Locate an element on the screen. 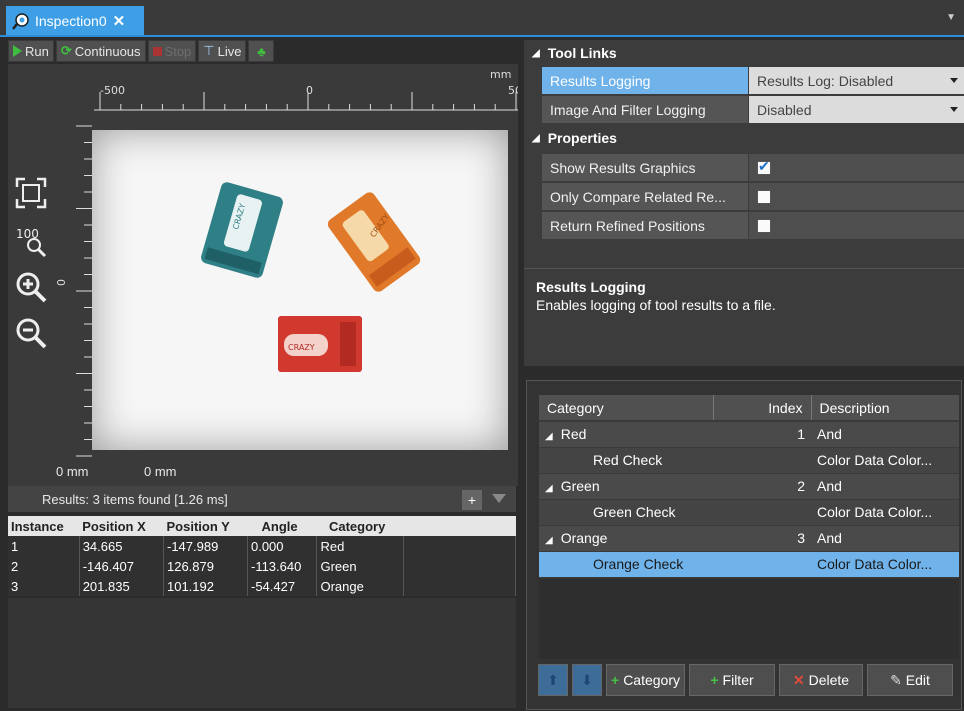 The width and height of the screenshot is (964, 711). document-tab-bar: Inspection0 ✕ ▼ is located at coordinates (482, 18).